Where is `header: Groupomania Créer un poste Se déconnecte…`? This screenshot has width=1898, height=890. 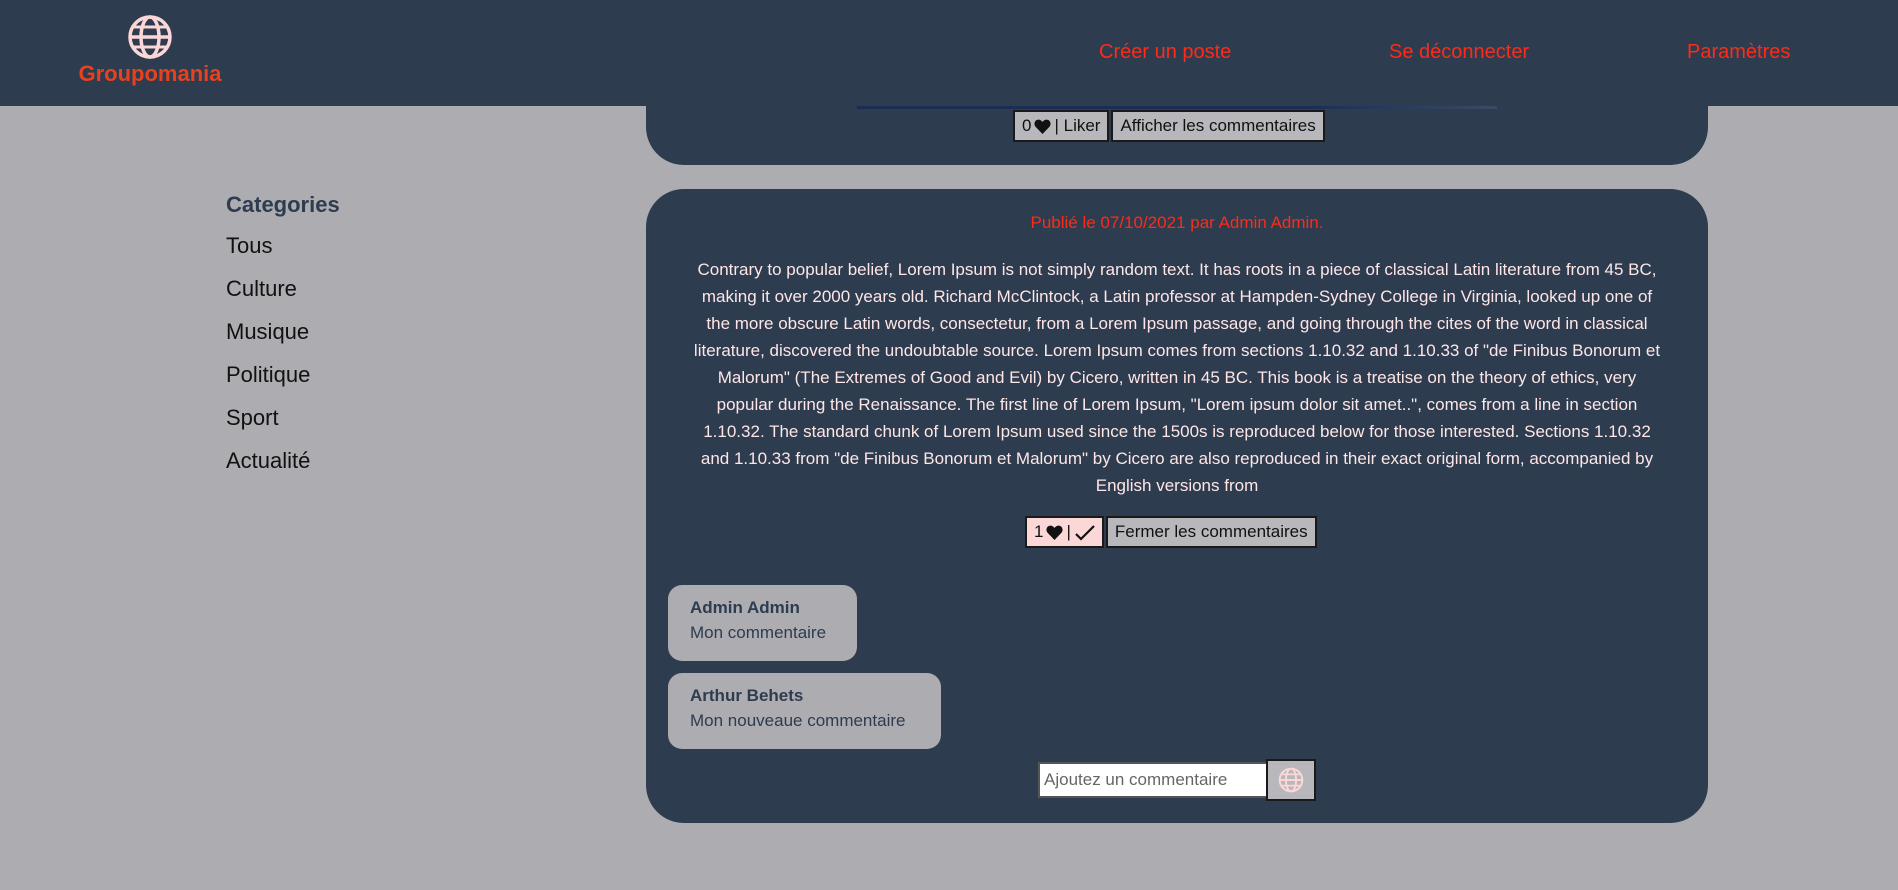 header: Groupomania Créer un poste Se déconnecte… is located at coordinates (949, 53).